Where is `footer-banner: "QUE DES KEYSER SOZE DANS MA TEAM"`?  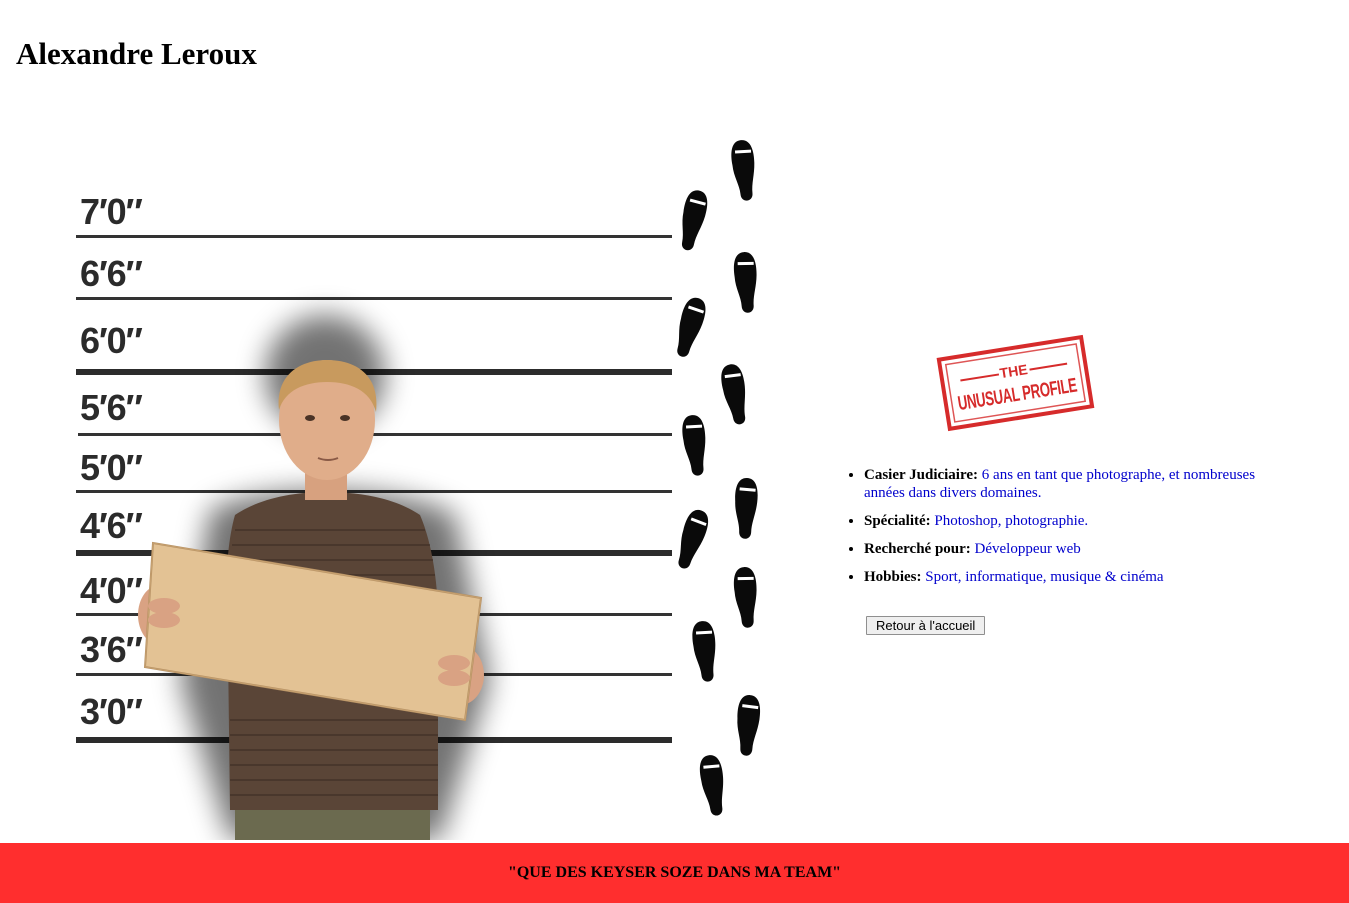
footer-banner: "QUE DES KEYSER SOZE DANS MA TEAM" is located at coordinates (674, 873).